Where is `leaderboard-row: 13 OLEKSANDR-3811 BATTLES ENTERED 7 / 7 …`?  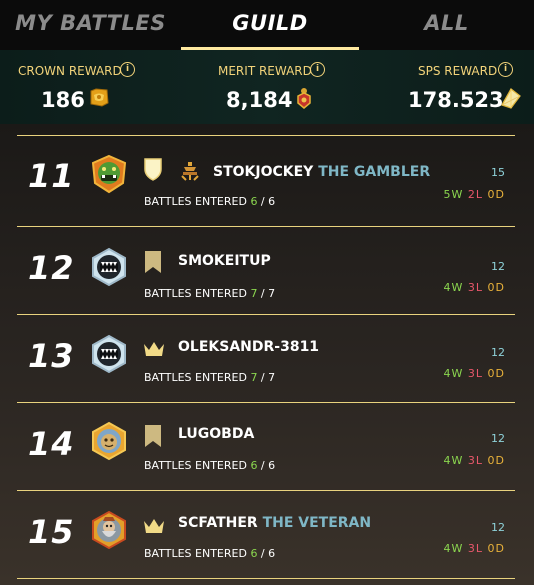
leaderboard-row: 13 OLEKSANDR-3811 BATTLES ENTERED 7 / 7 … is located at coordinates (267, 358).